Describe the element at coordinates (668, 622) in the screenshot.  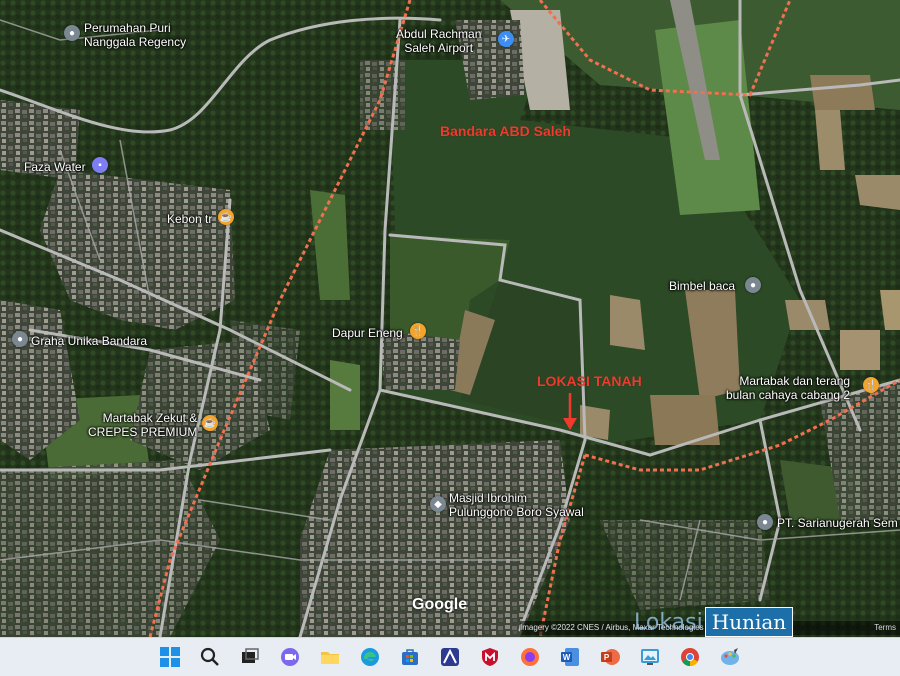
I see `watermark-left: Lokasi` at that location.